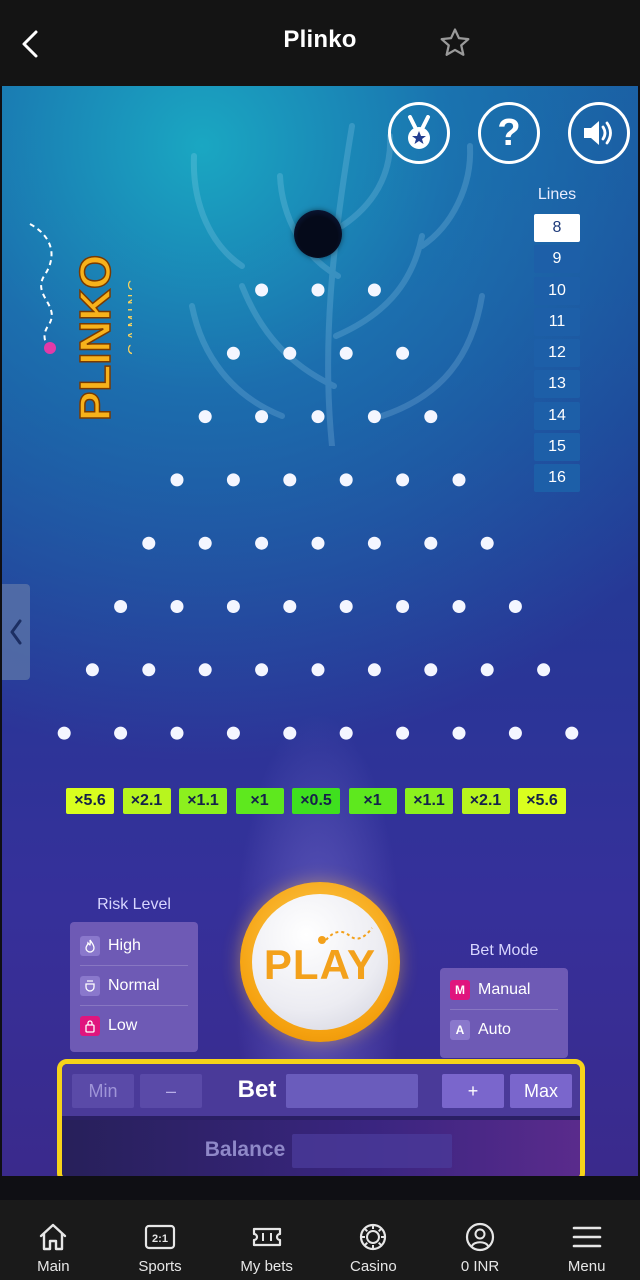 This screenshot has height=1280, width=640. I want to click on multiplier-slot: ×5.6, so click(542, 801).